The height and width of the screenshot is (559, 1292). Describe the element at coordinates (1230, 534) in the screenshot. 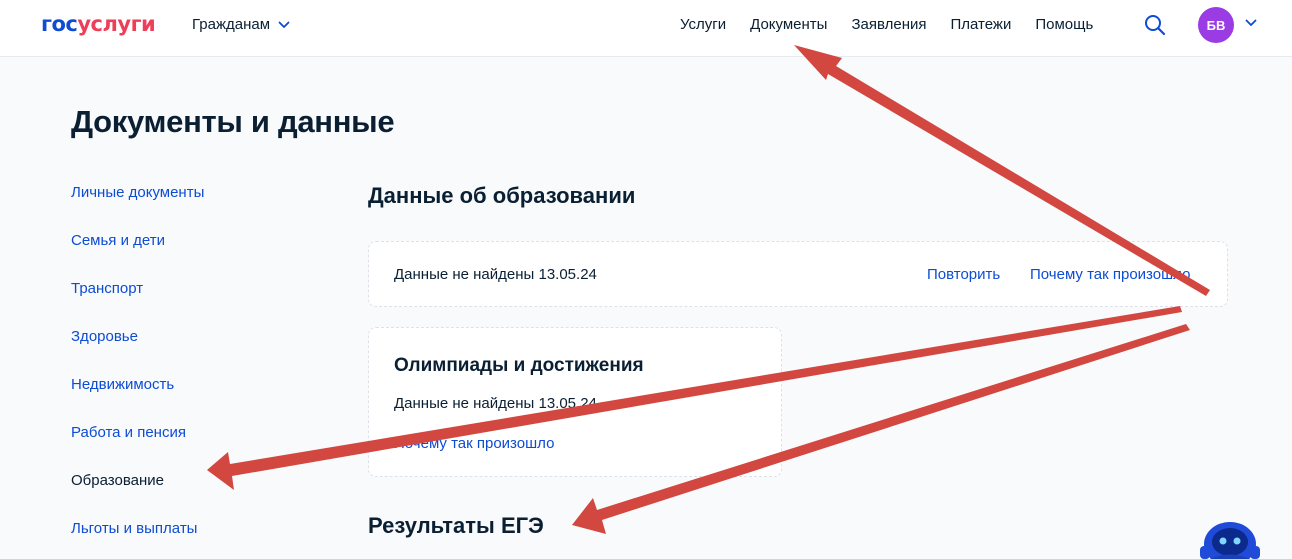

I see `chat-assistant-robot-icon` at that location.